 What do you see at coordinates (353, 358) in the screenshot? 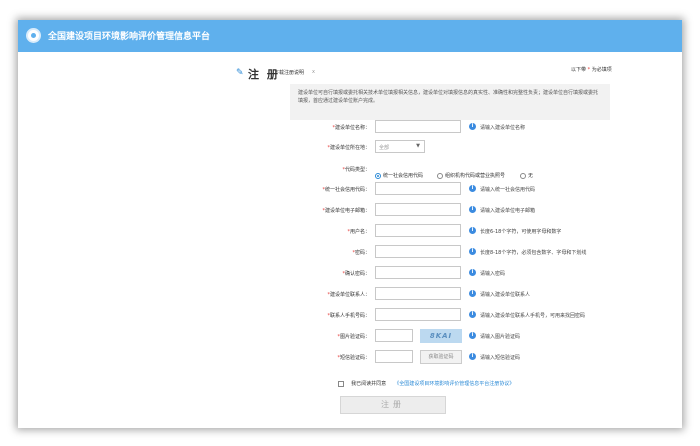
I see `sms-label: *短信验证码：` at bounding box center [353, 358].